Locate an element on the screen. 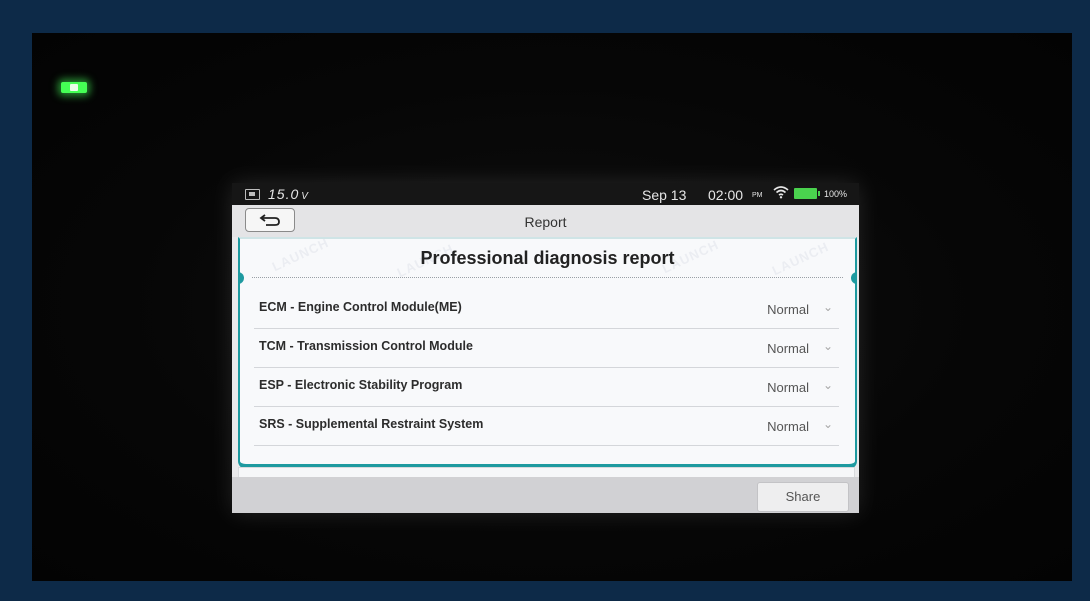 The image size is (1090, 601). battery-percent: 100% is located at coordinates (836, 194).